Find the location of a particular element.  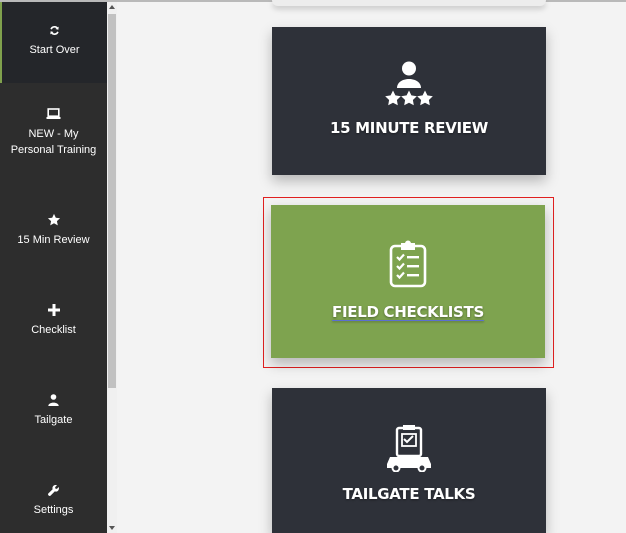

plus-icon is located at coordinates (54, 310).